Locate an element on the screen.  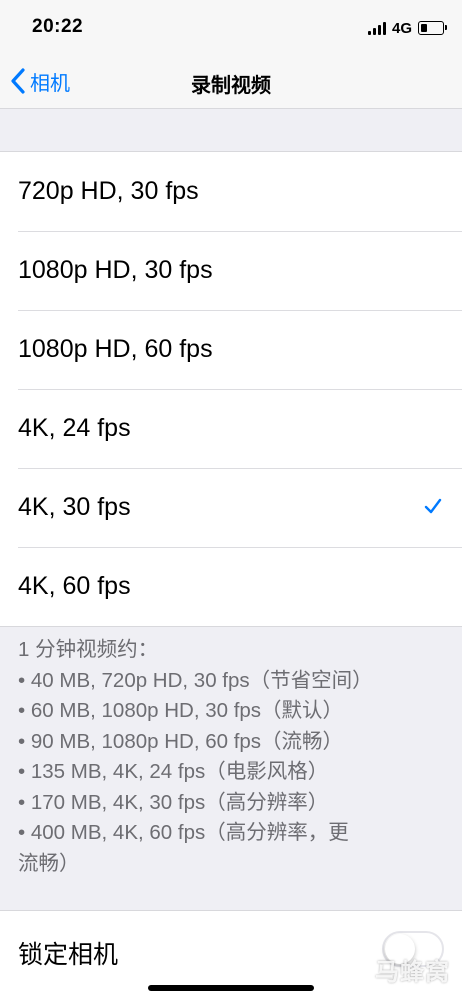
watermark: 马蜂窝 is located at coordinates (397, 969).